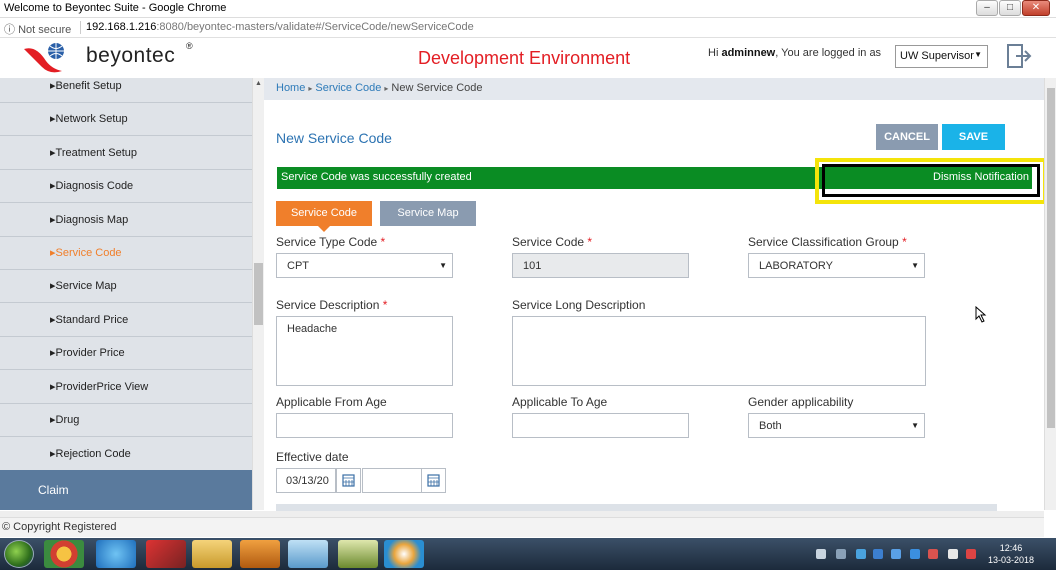 Image resolution: width=1056 pixels, height=570 pixels. Describe the element at coordinates (64, 554) in the screenshot. I see `chrome-icon` at that location.